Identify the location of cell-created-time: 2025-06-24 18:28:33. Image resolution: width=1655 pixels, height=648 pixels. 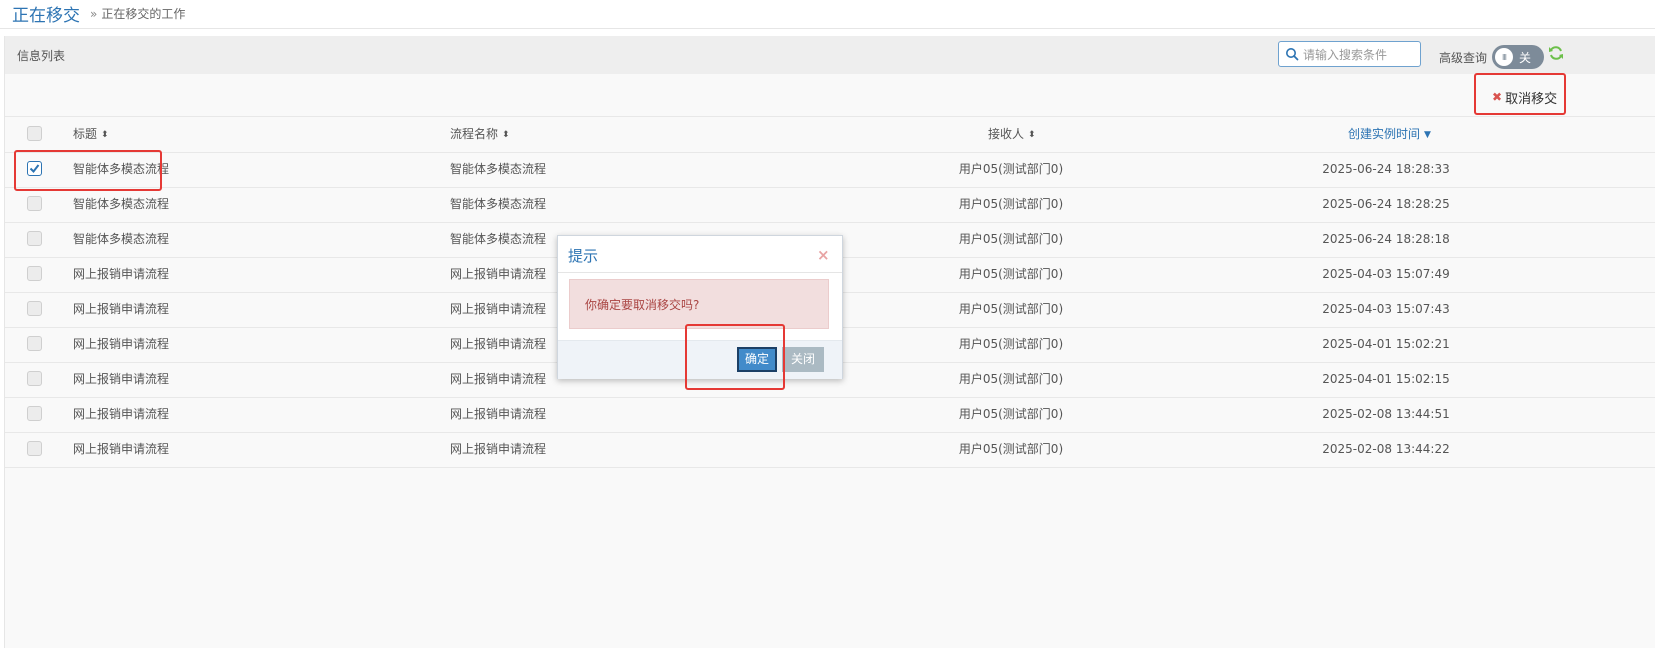
(1386, 169).